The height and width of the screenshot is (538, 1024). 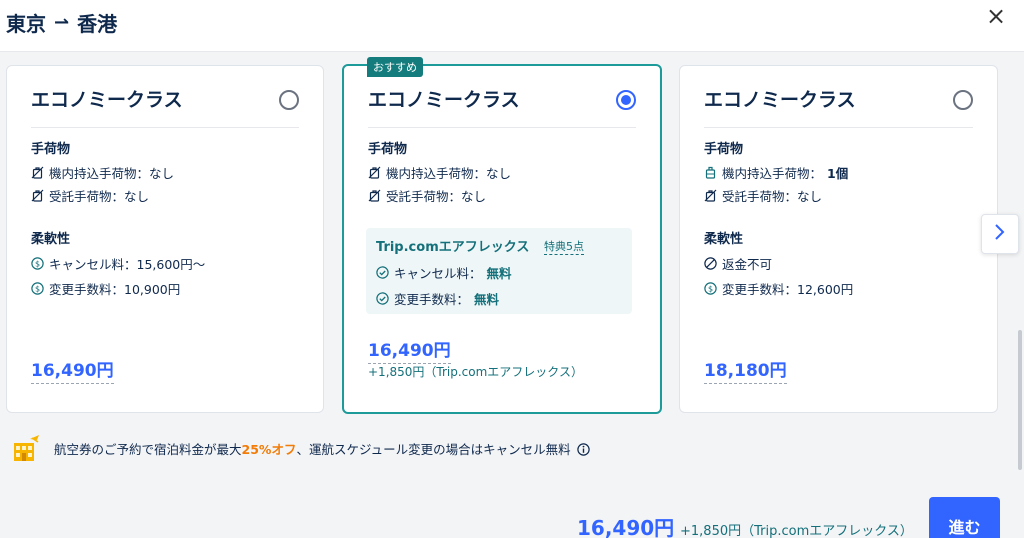 I want to click on cancel-fee-text: キャンセル料：15,600円～, so click(x=127, y=264).